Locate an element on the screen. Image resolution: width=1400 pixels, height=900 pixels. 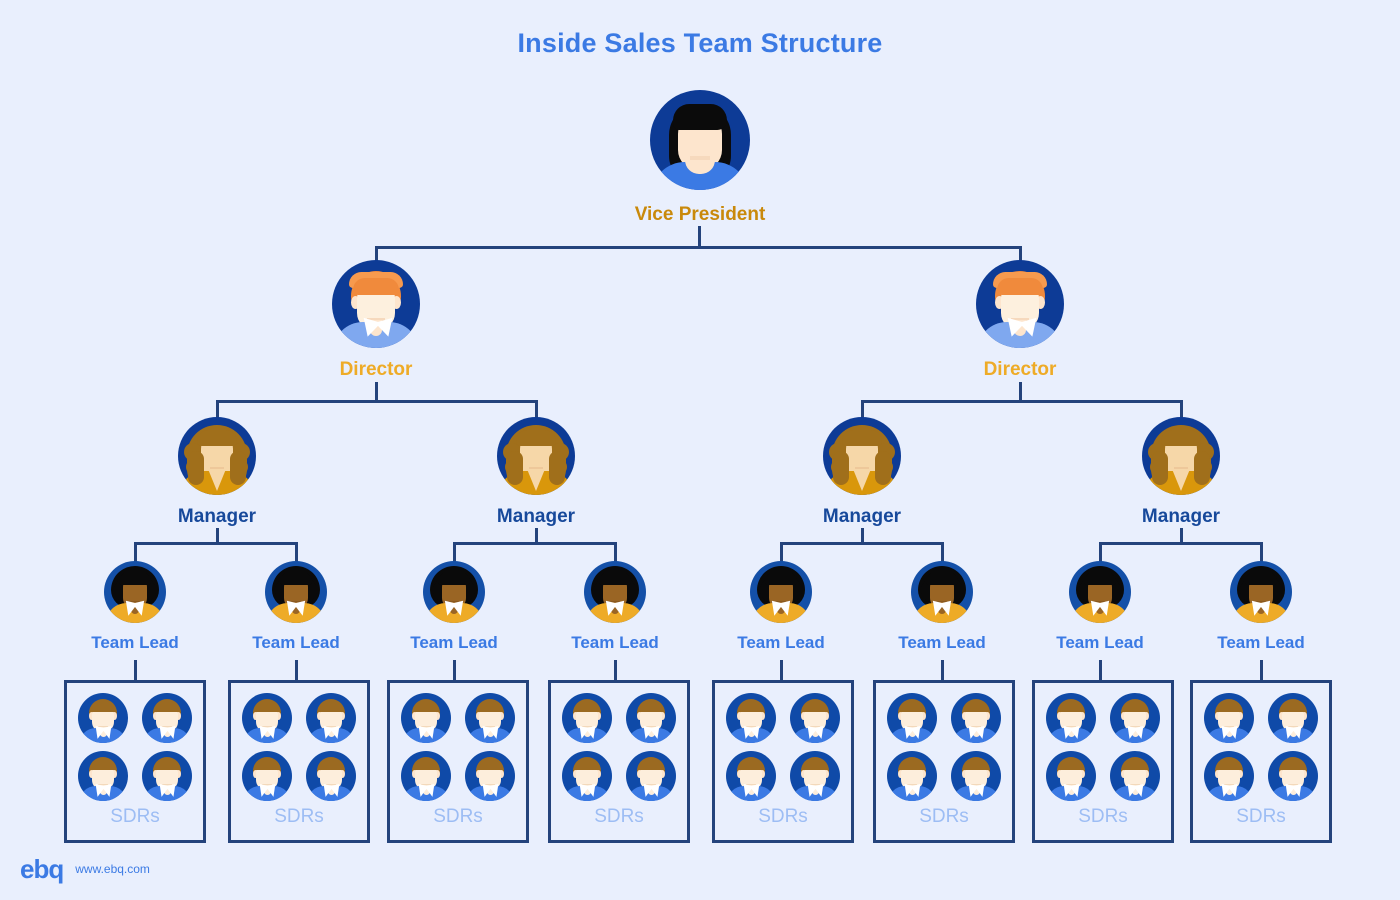
manager-label-3: Manager is located at coordinates (862, 516).